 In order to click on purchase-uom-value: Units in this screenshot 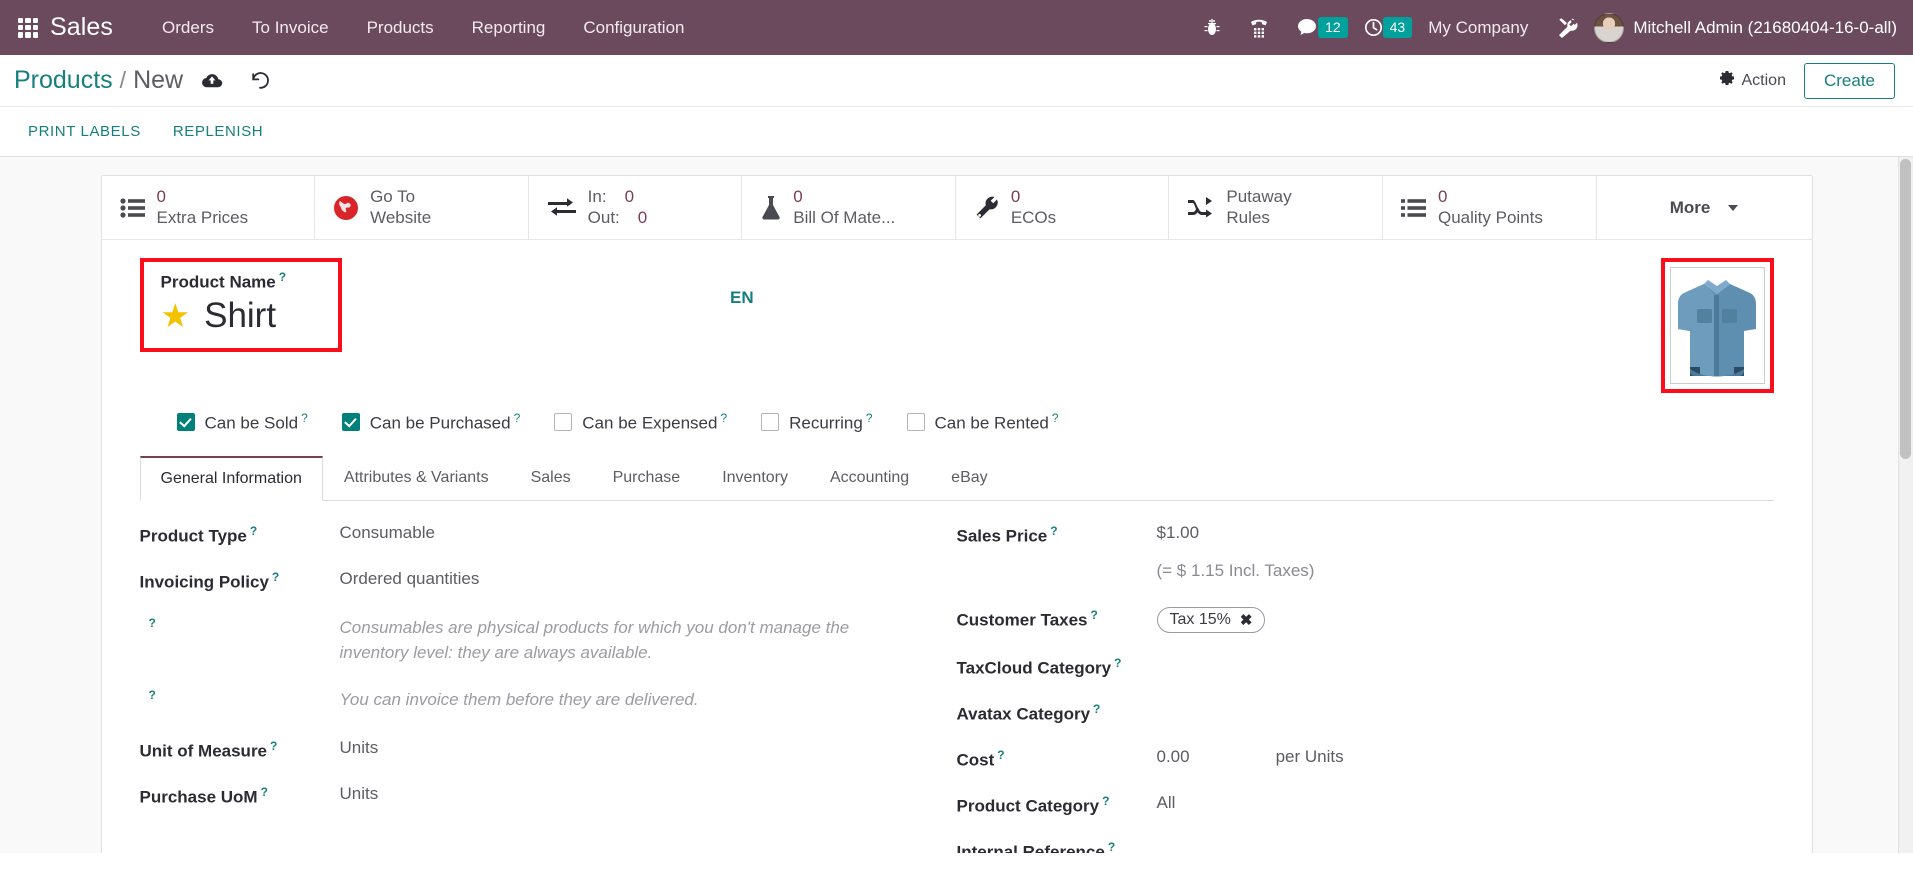, I will do `click(359, 794)`.